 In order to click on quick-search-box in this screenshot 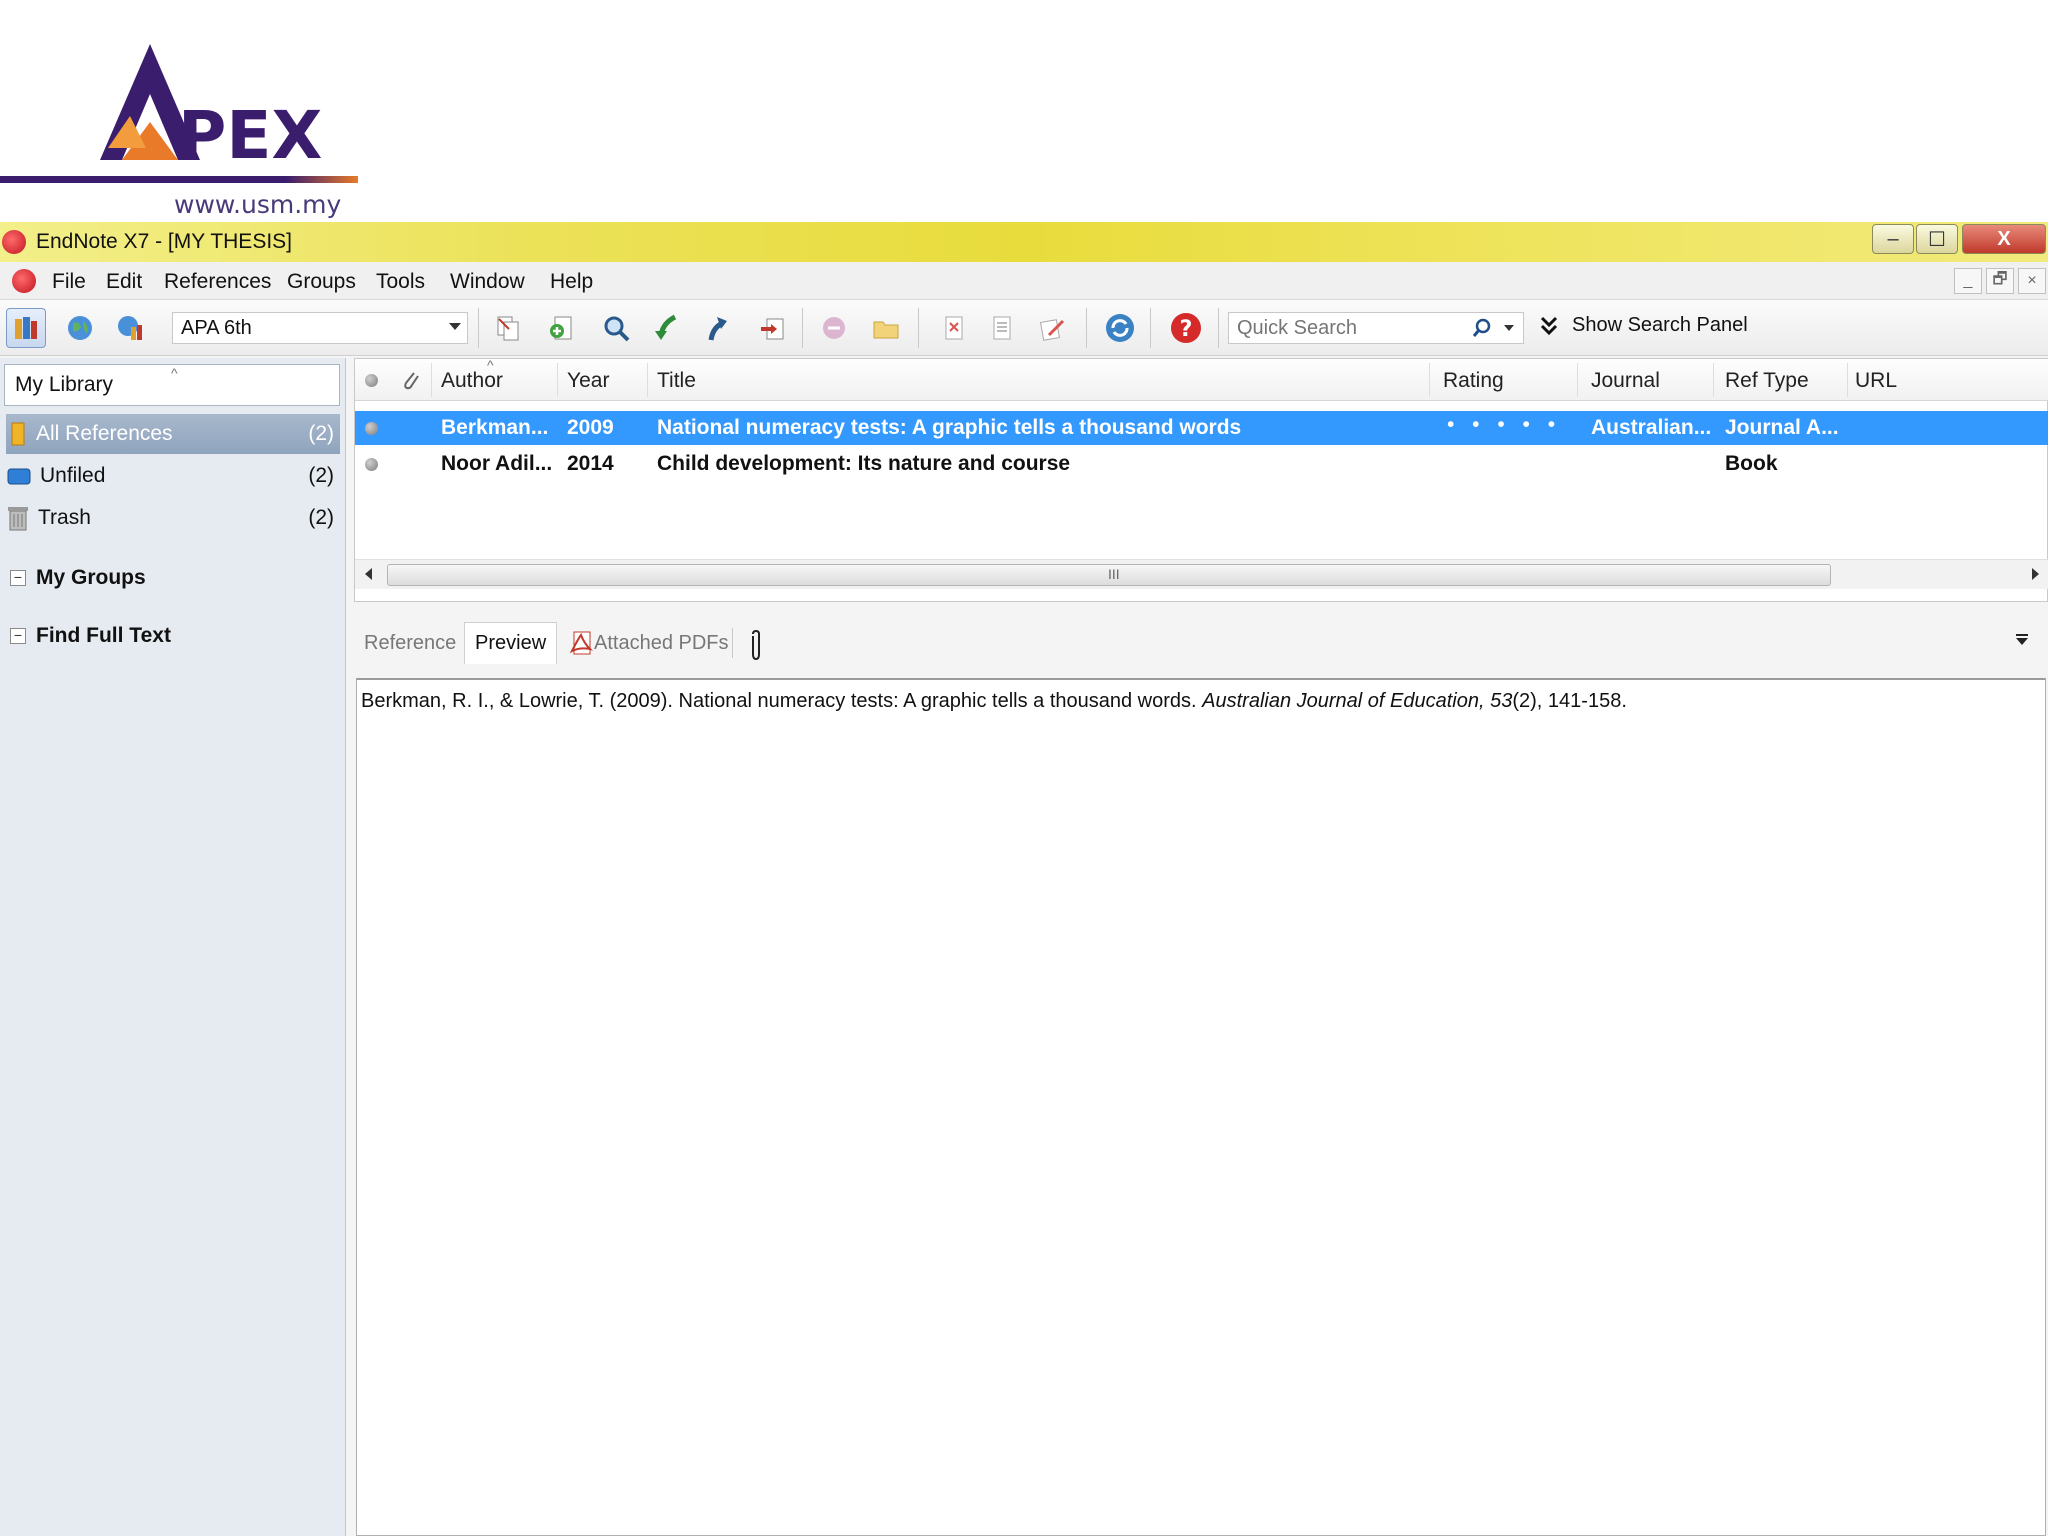, I will do `click(1376, 328)`.